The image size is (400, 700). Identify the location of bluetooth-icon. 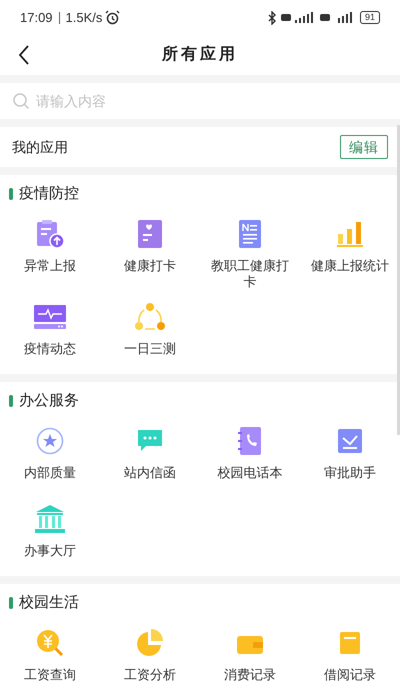
(272, 17).